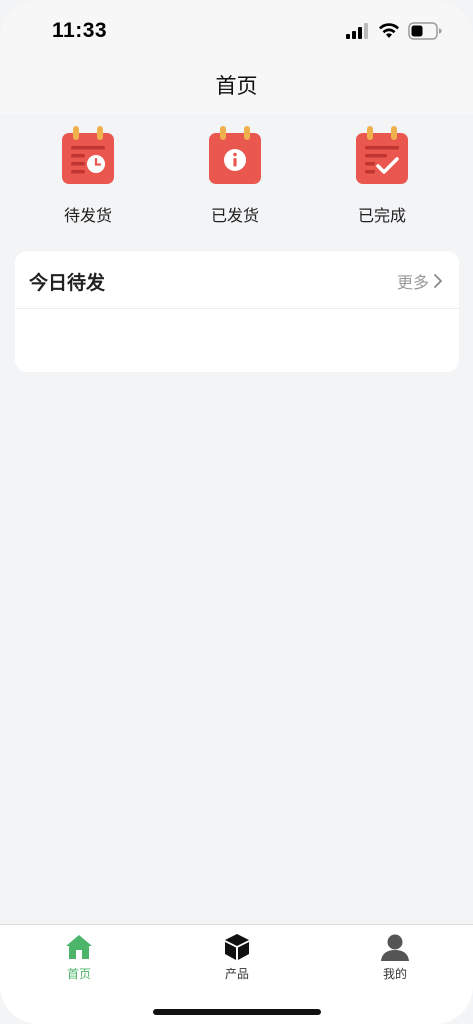  I want to click on more-link: 更多, so click(420, 281).